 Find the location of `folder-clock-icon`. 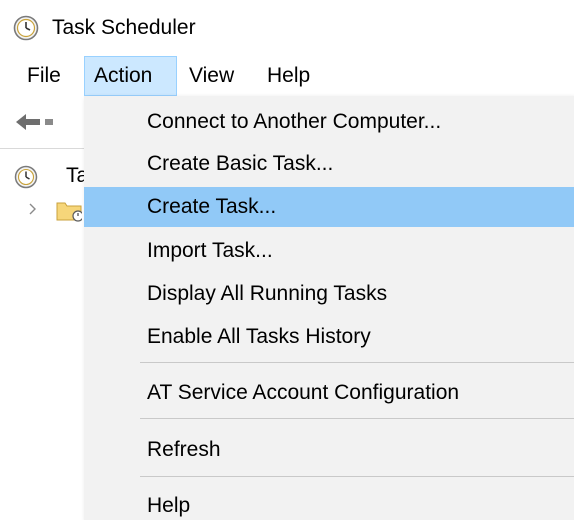

folder-clock-icon is located at coordinates (69, 212).